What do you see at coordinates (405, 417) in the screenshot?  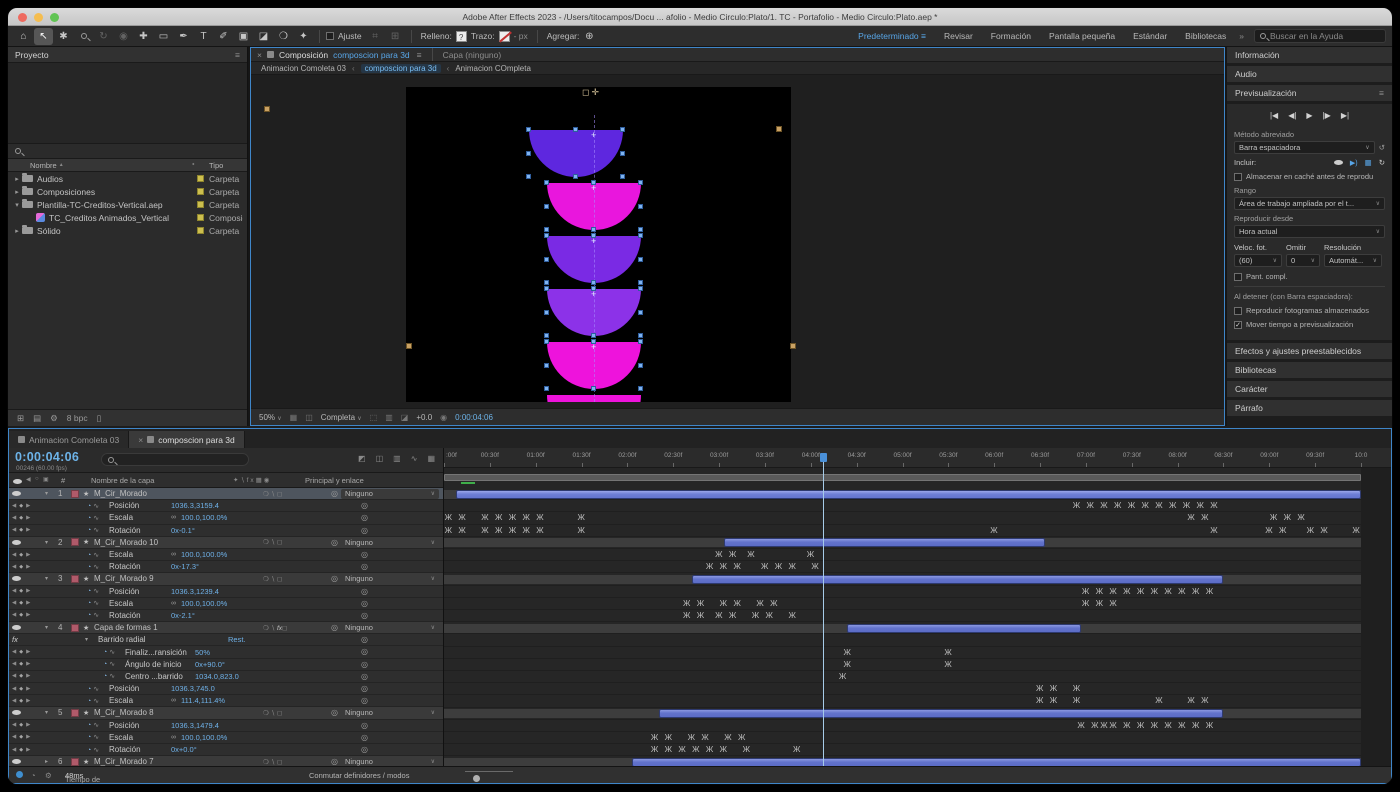 I see `camera-settings-icon: ◪` at bounding box center [405, 417].